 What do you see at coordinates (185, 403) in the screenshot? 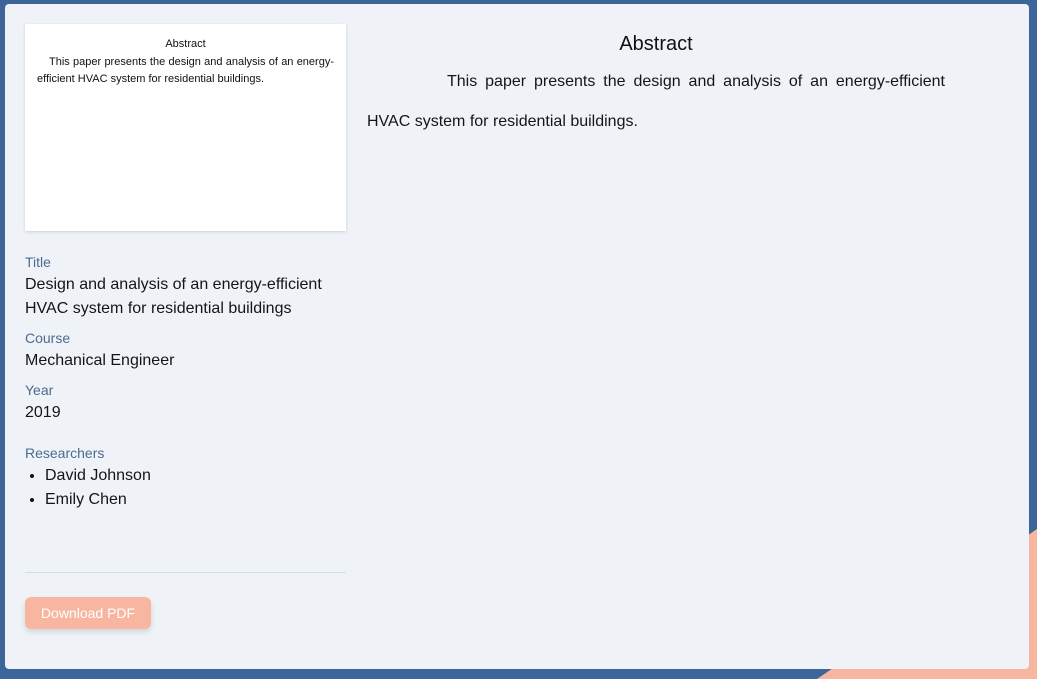
I see `year-field: Year 2019` at bounding box center [185, 403].